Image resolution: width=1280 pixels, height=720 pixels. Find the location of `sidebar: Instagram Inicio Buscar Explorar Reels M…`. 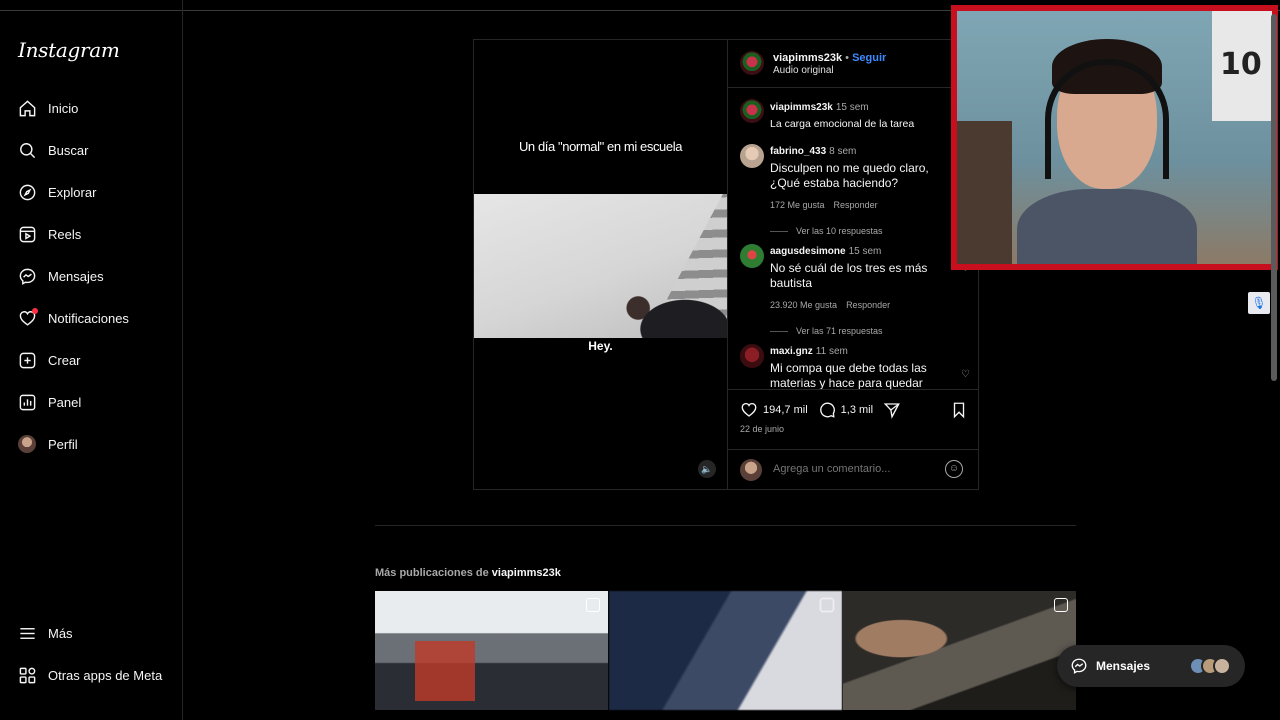

sidebar: Instagram Inicio Buscar Explorar Reels M… is located at coordinates (91, 360).